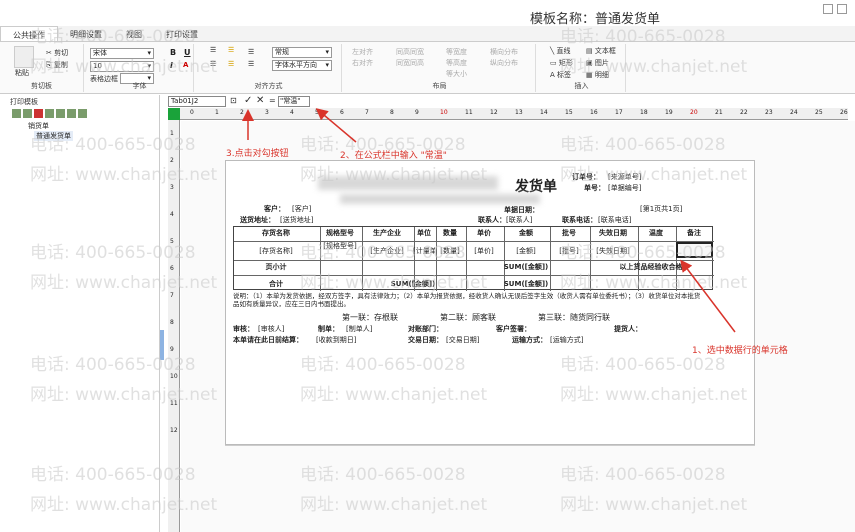 The height and width of the screenshot is (532, 855). What do you see at coordinates (29, 33) in the screenshot?
I see `tab-common: 公共操作` at bounding box center [29, 33].